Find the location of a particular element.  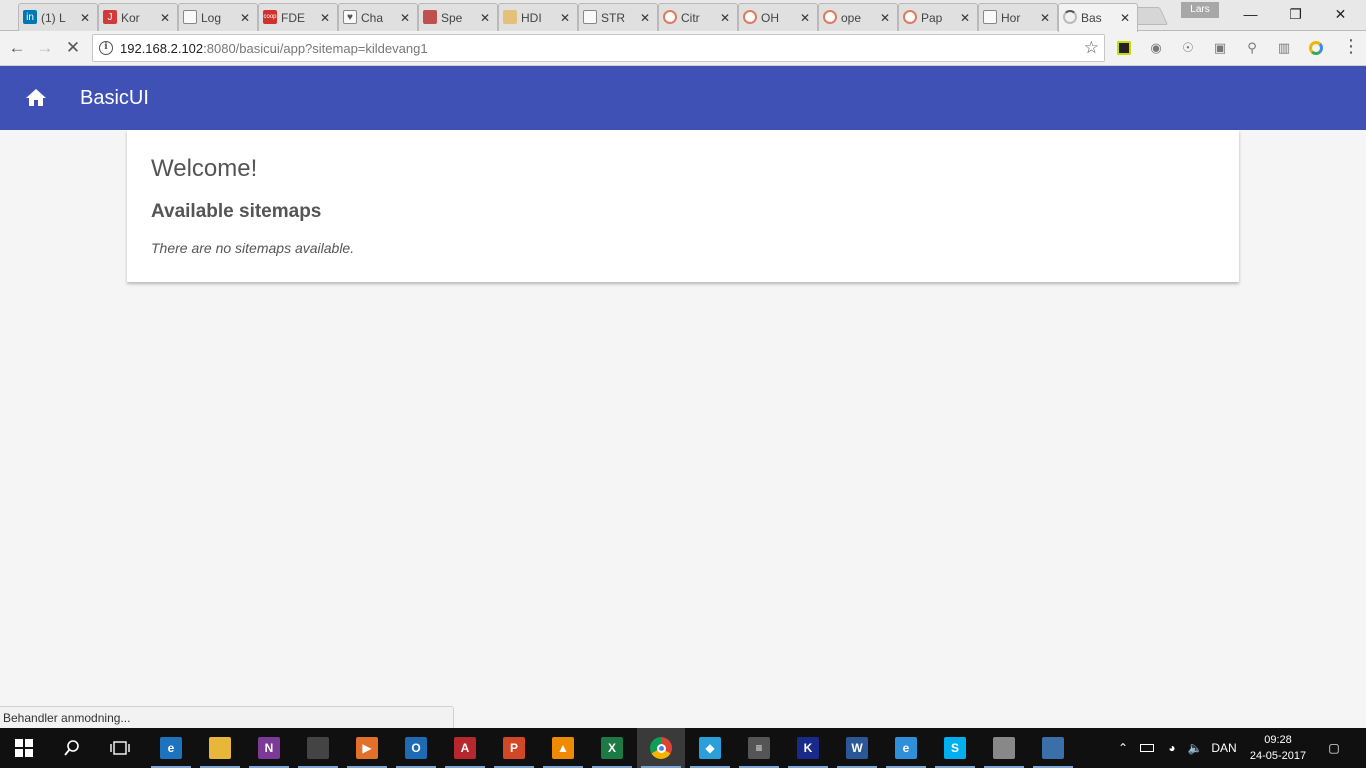

taskbar-remote: ◆ is located at coordinates (710, 748).